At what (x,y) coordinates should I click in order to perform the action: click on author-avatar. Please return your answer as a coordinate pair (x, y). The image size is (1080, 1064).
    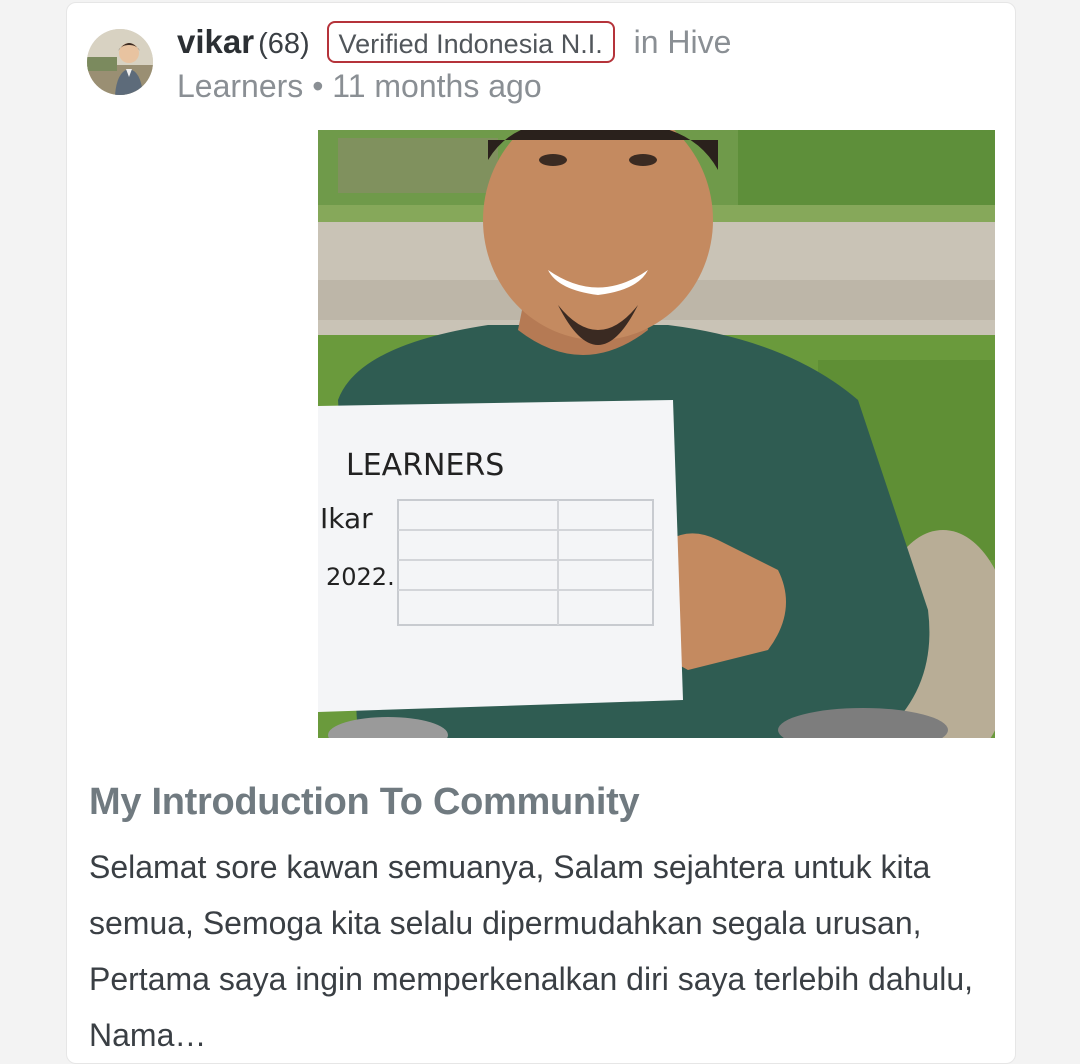
    Looking at the image, I should click on (120, 62).